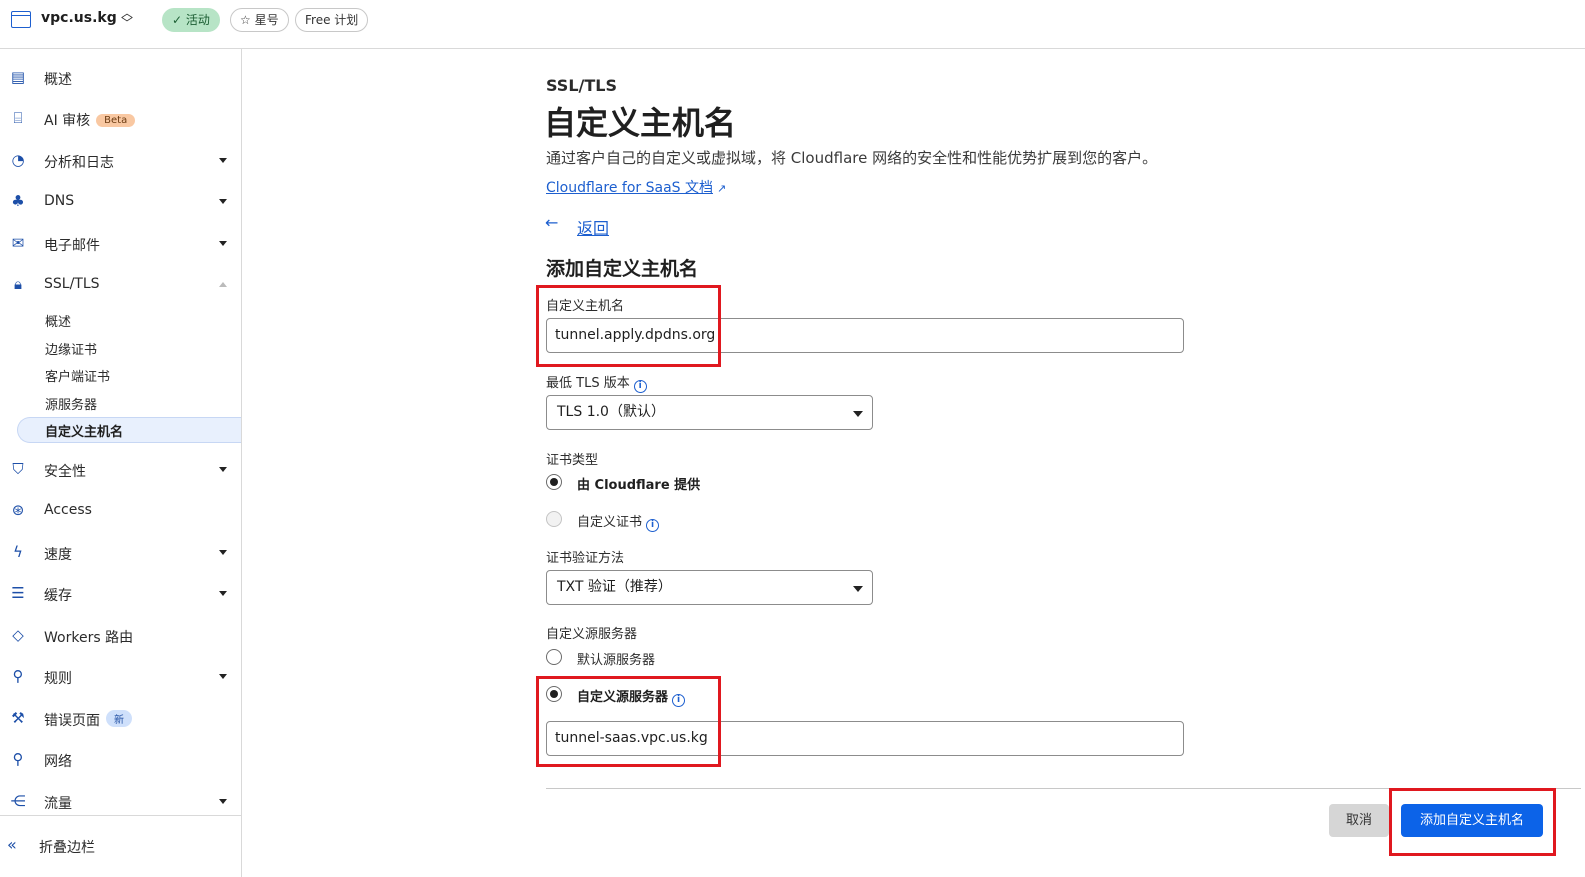 The height and width of the screenshot is (877, 1585). Describe the element at coordinates (58, 596) in the screenshot. I see `sidebar-item-label: 缓存` at that location.